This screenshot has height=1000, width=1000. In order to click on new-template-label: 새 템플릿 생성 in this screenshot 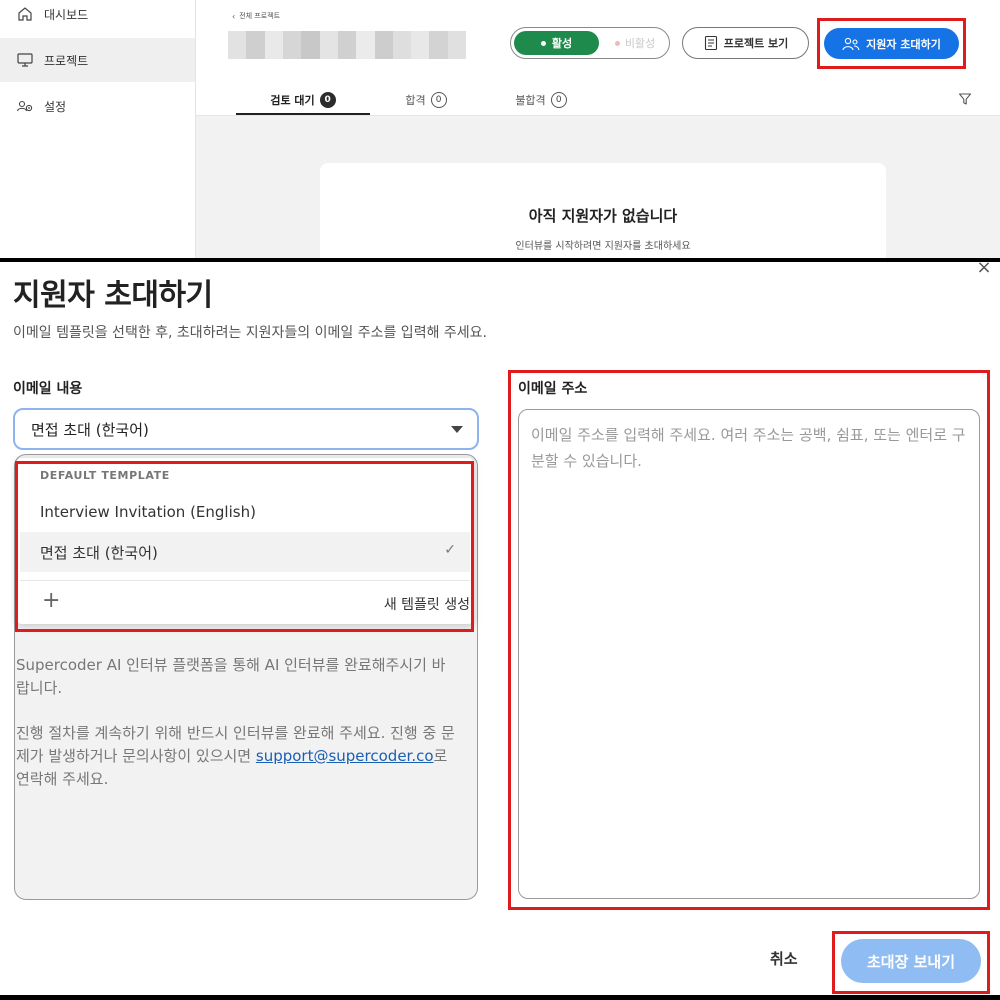, I will do `click(426, 605)`.